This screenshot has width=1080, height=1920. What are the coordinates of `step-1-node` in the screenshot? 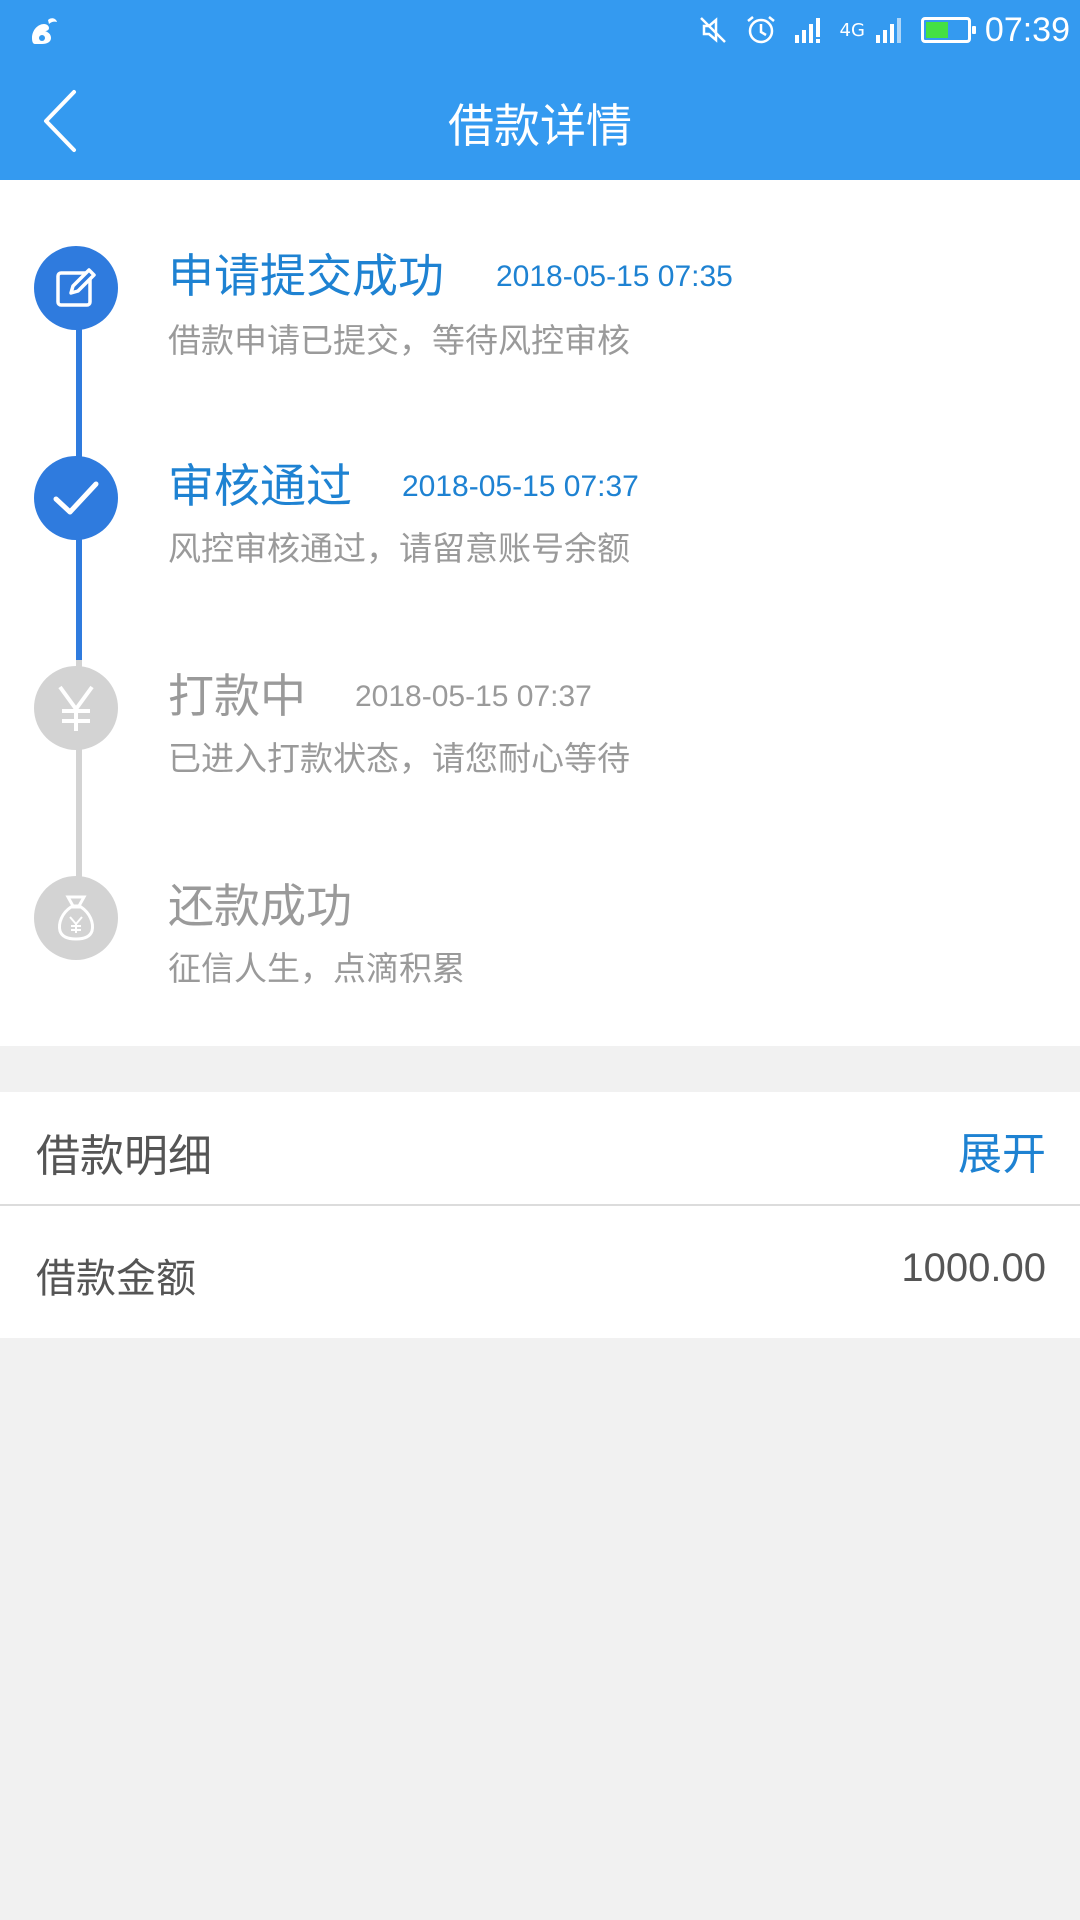 It's located at (76, 288).